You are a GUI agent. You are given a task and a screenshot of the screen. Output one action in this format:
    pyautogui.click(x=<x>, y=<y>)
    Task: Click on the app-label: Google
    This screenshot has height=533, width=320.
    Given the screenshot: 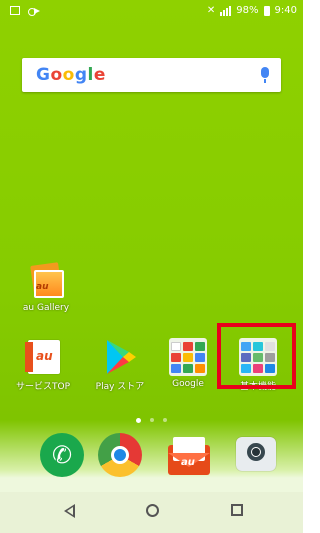 What is the action you would take?
    pyautogui.click(x=188, y=384)
    